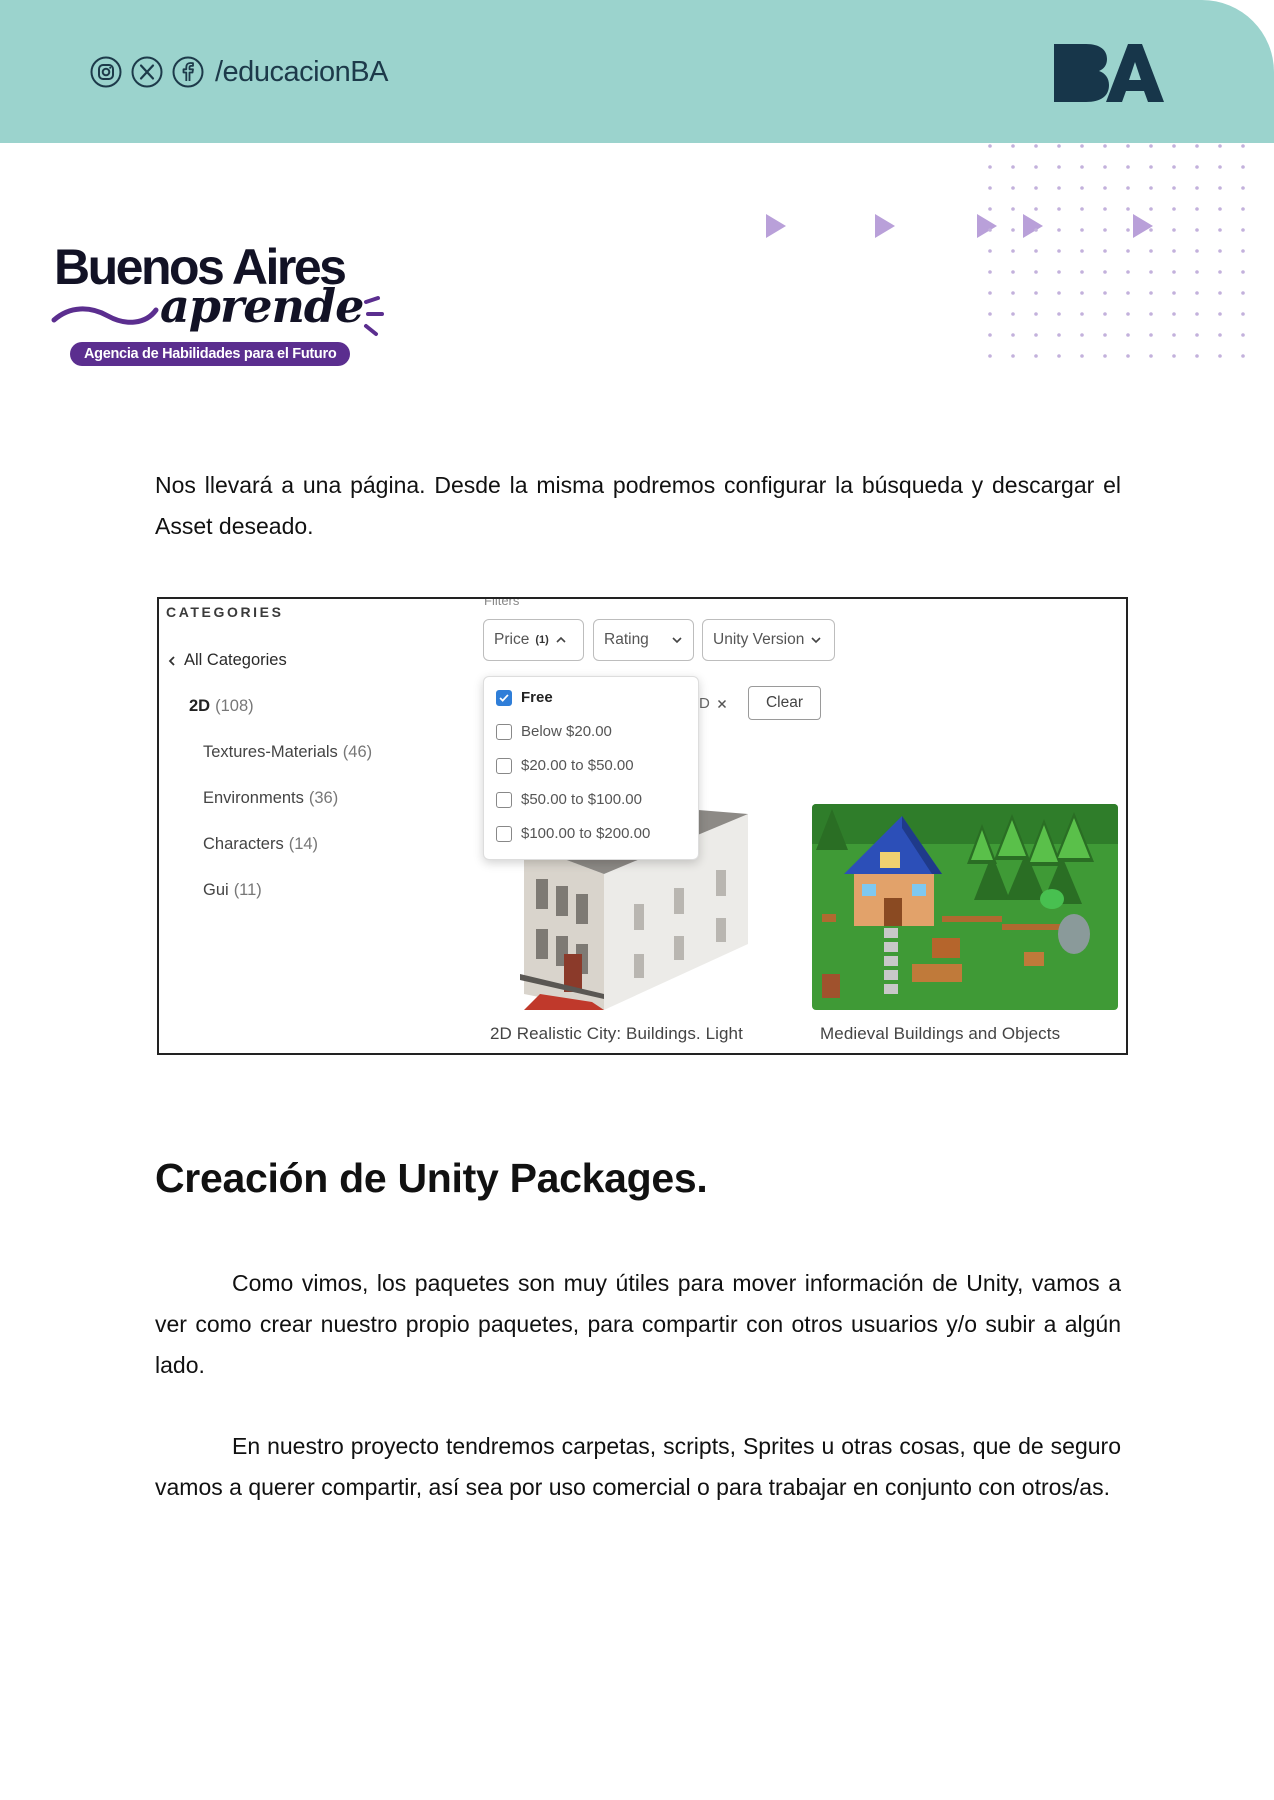  I want to click on category-textures-materials: Textures-Materials (46), so click(287, 752).